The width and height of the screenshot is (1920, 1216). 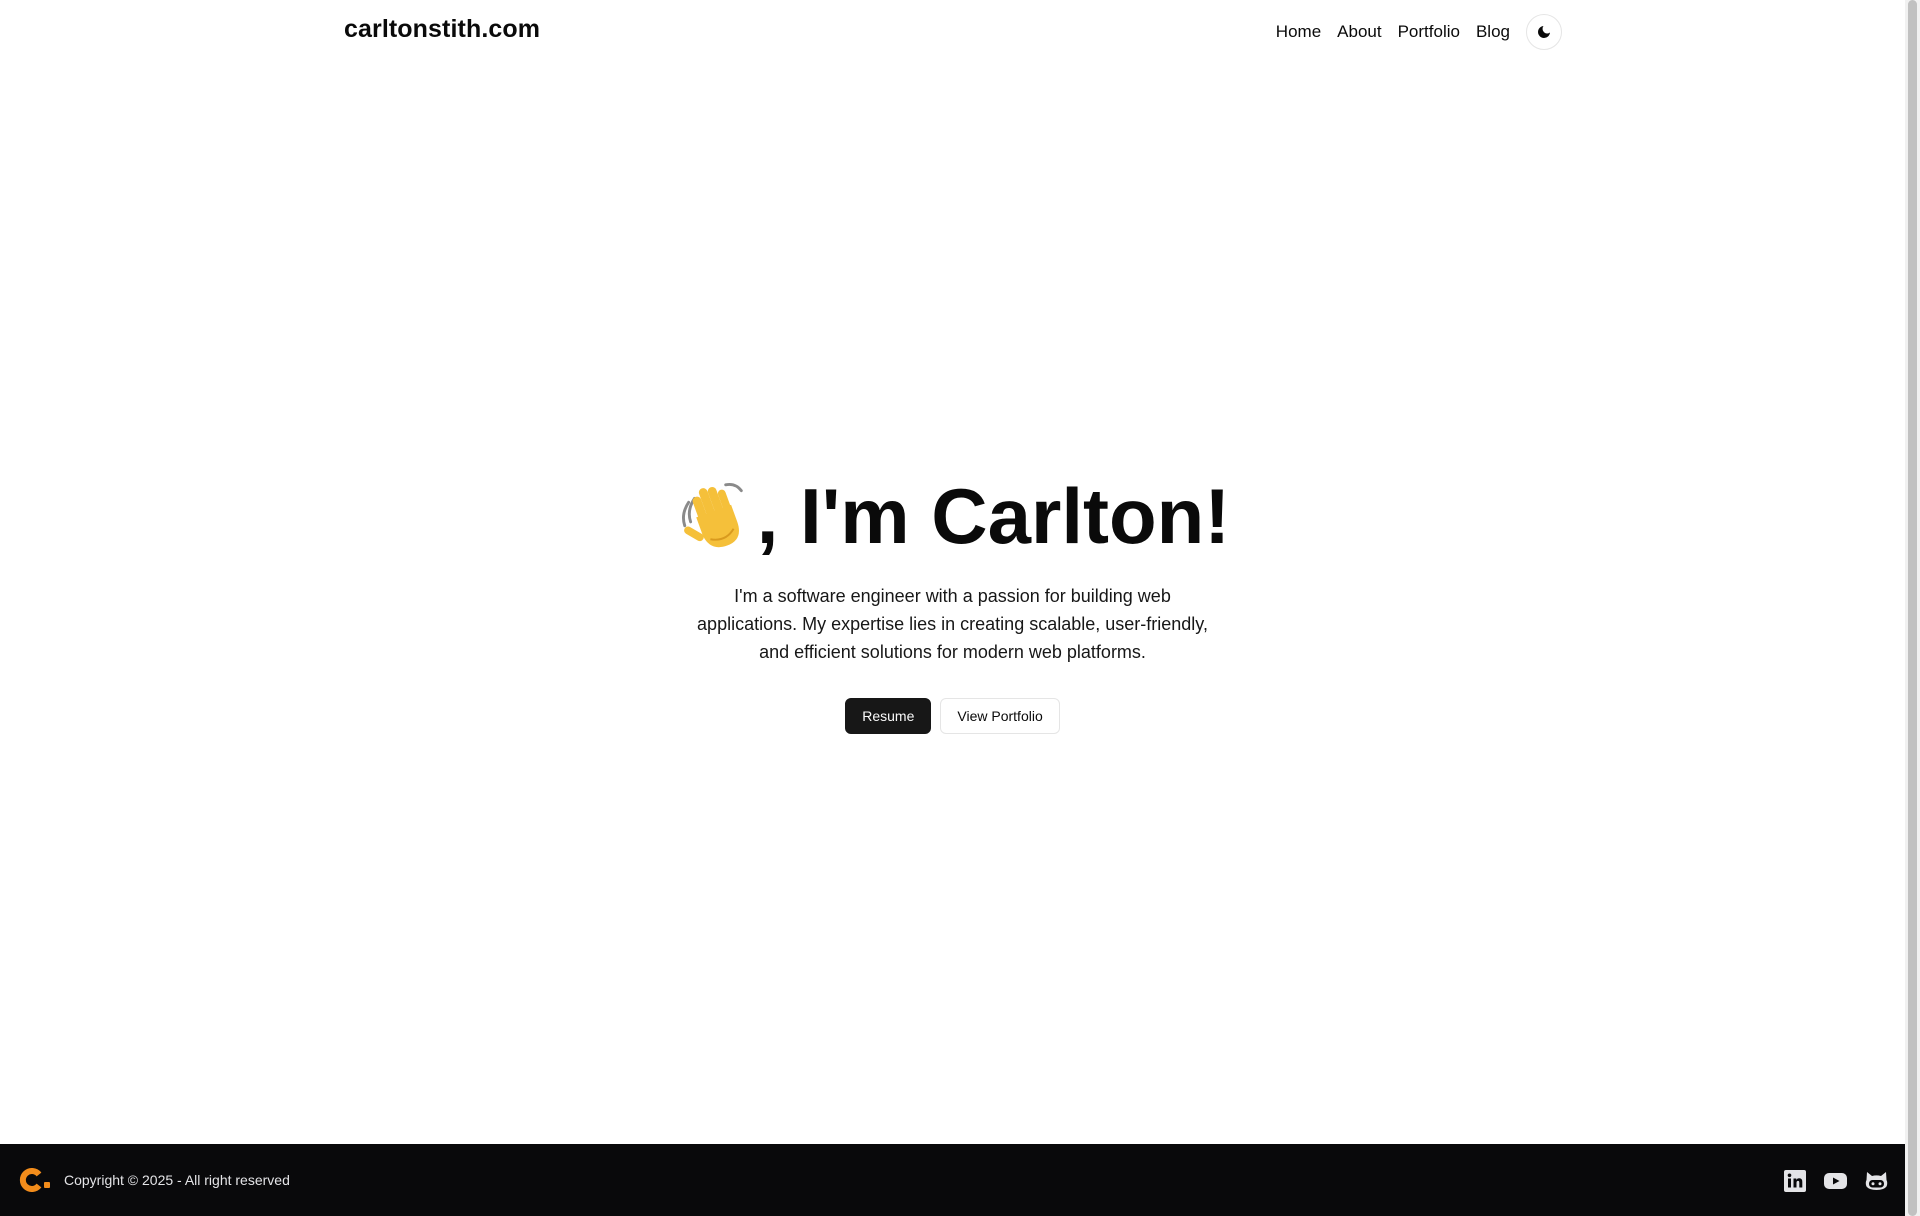 I want to click on moon-icon, so click(x=1544, y=32).